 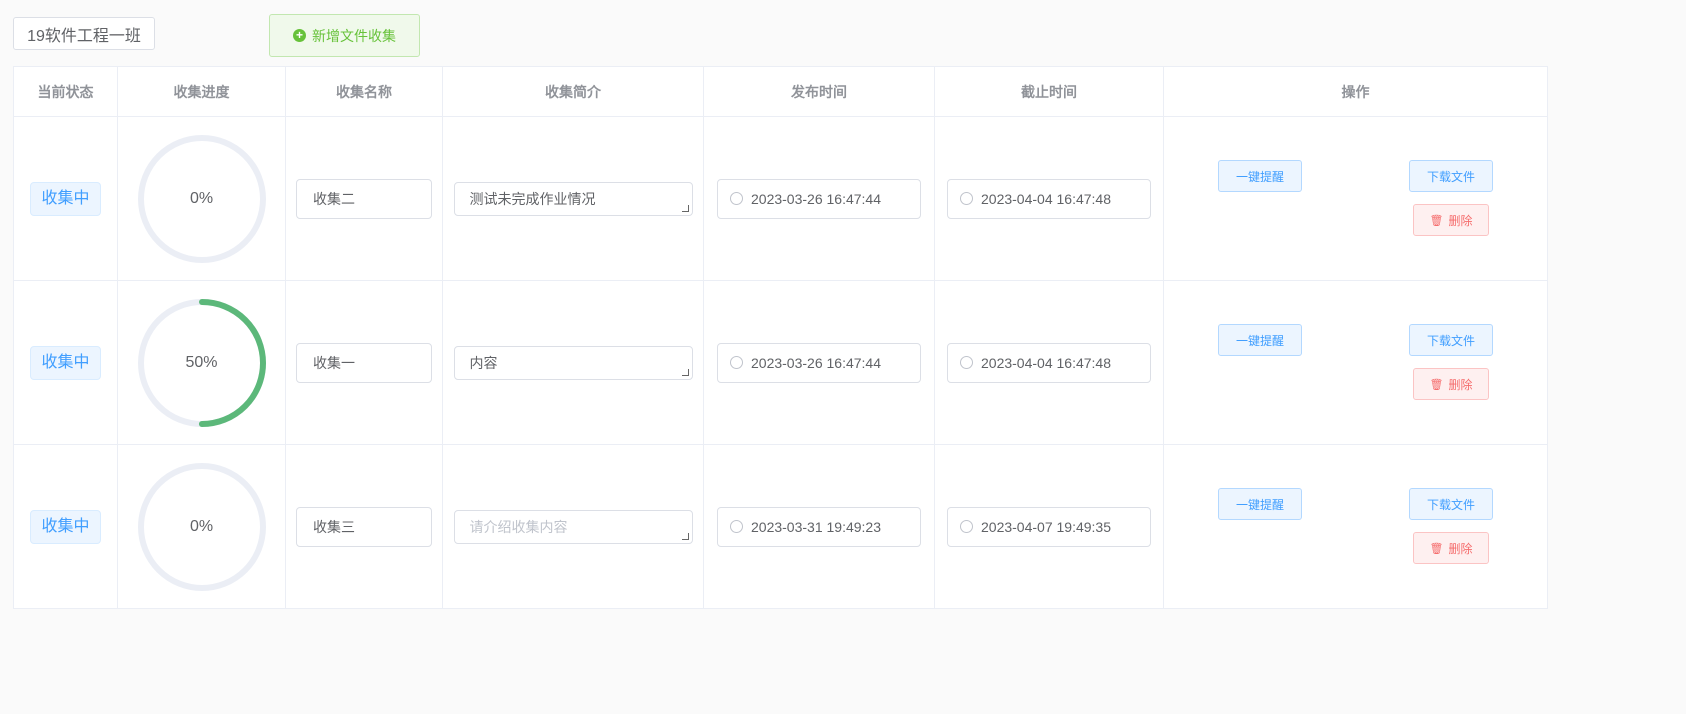 What do you see at coordinates (201, 91) in the screenshot?
I see `header-progress: 收集进度` at bounding box center [201, 91].